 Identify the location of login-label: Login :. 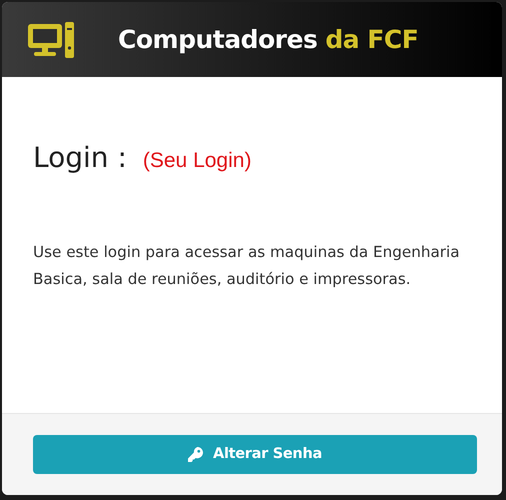
(80, 158).